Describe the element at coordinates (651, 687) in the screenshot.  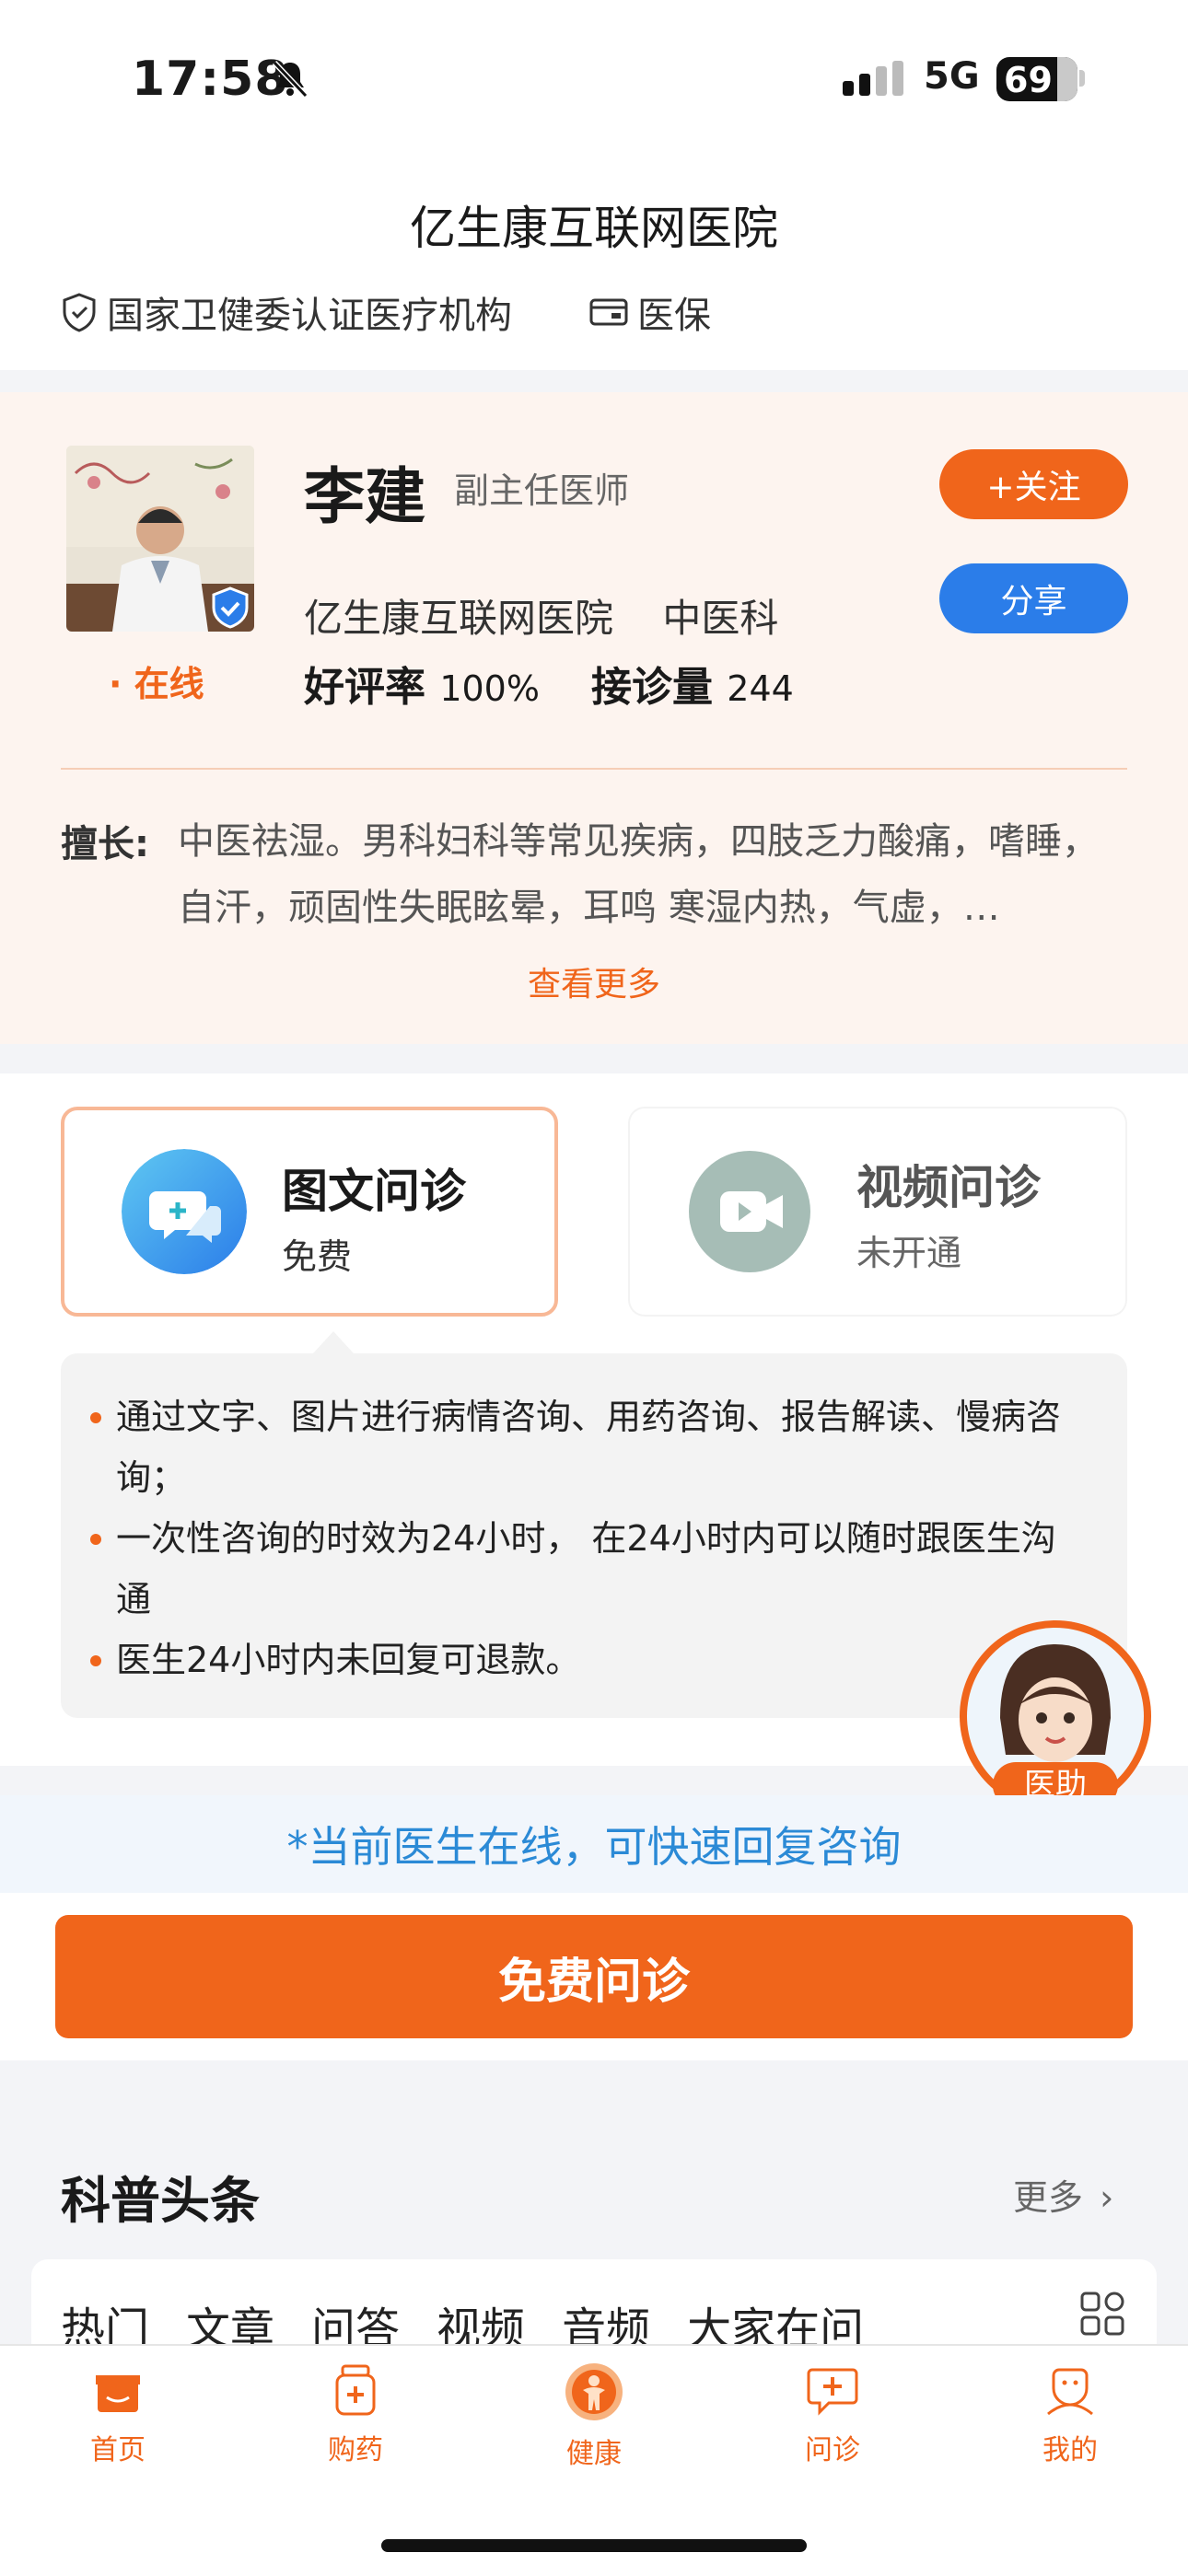
I see `visits-label: 接诊量` at that location.